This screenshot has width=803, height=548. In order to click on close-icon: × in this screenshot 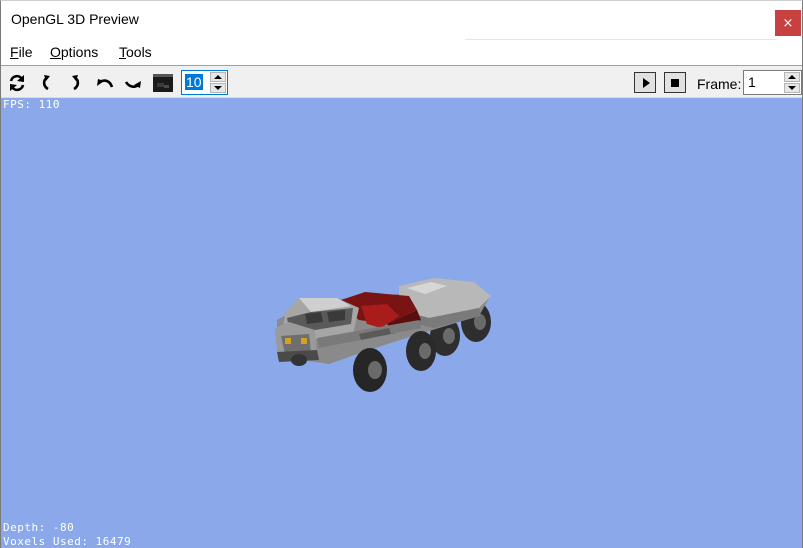, I will do `click(788, 23)`.